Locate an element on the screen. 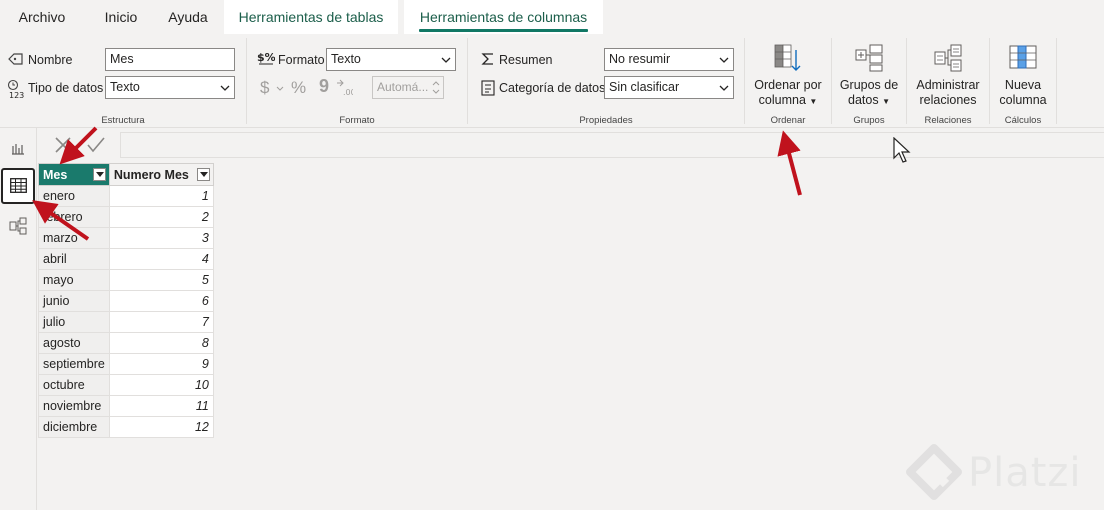 The image size is (1104, 510). data-view-button is located at coordinates (18, 186).